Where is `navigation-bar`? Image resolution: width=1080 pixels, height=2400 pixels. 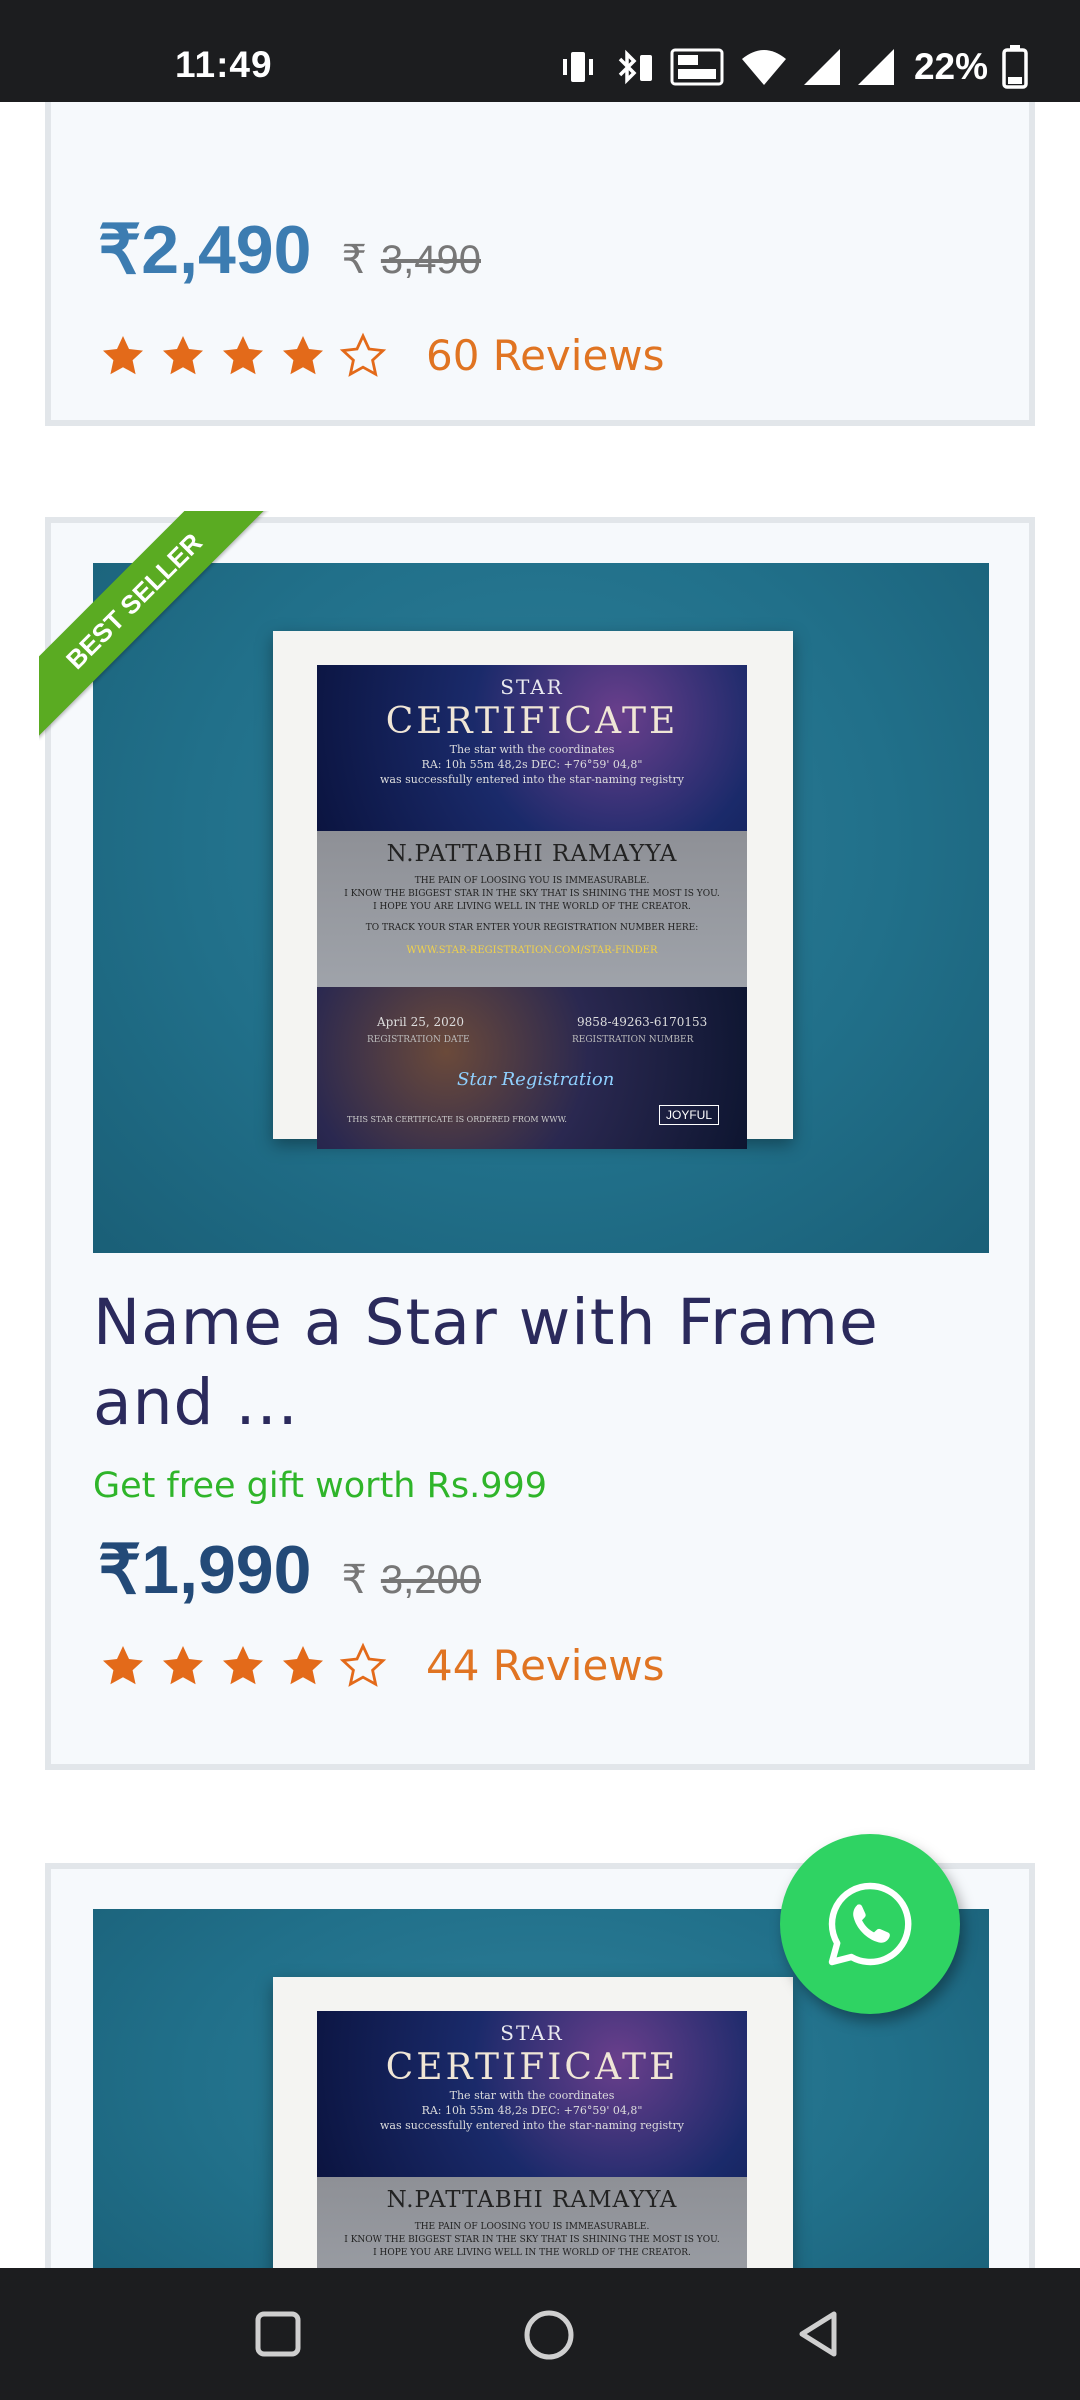
navigation-bar is located at coordinates (540, 2334).